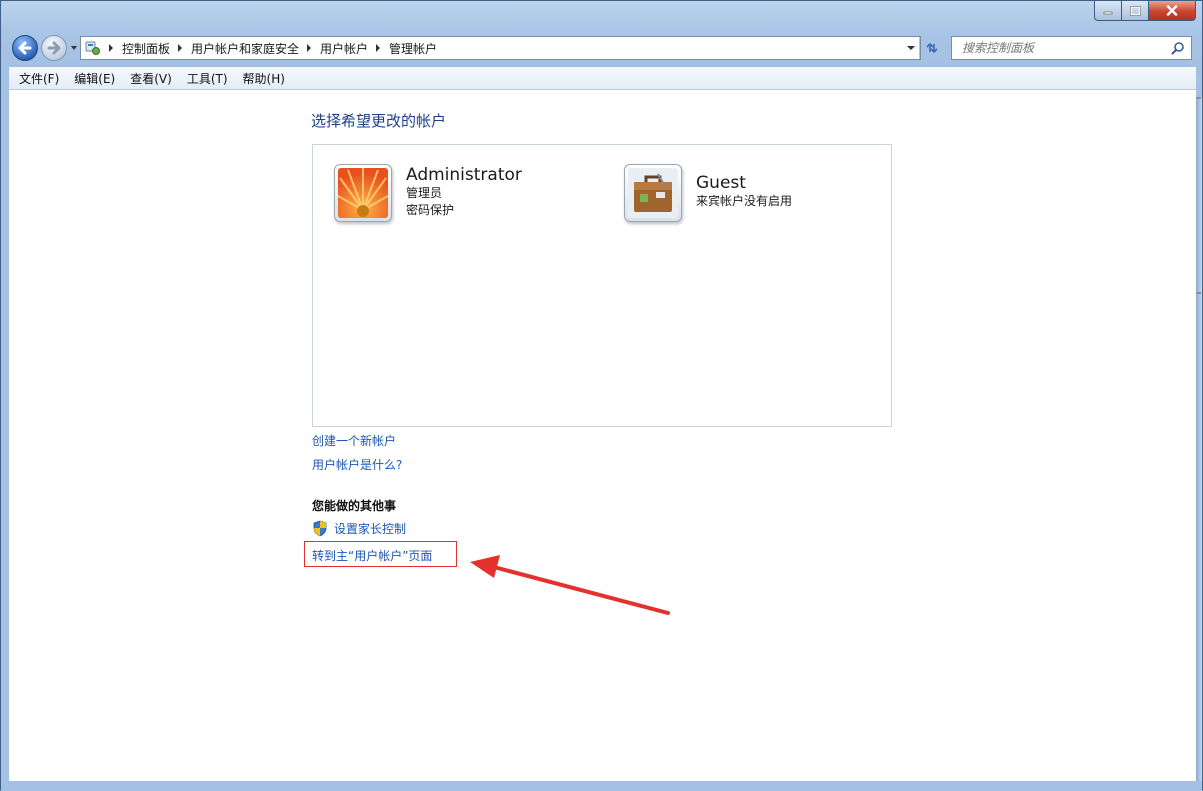 This screenshot has width=1203, height=791. I want to click on breadcrumb-user-accounts-family-safety: 用户帐户和家庭安全, so click(245, 48).